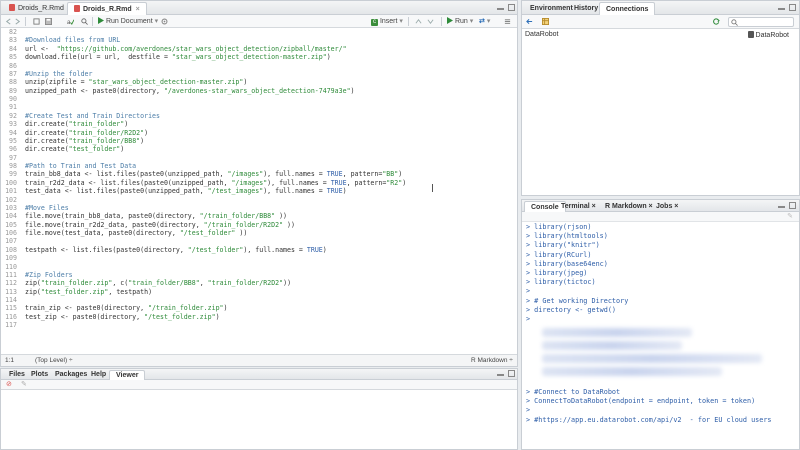  Describe the element at coordinates (660, 34) in the screenshot. I see `connection-row: DataRobot DataRobot` at that location.